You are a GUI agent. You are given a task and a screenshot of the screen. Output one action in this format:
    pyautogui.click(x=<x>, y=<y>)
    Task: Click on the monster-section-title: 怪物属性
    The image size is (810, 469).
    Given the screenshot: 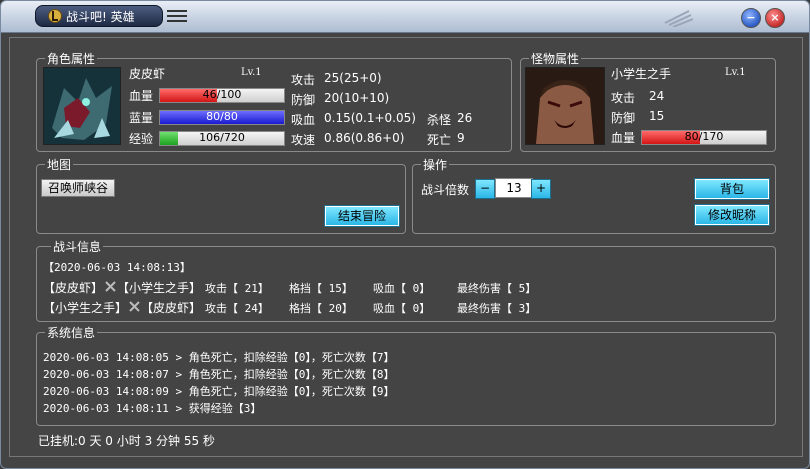 What is the action you would take?
    pyautogui.click(x=555, y=58)
    